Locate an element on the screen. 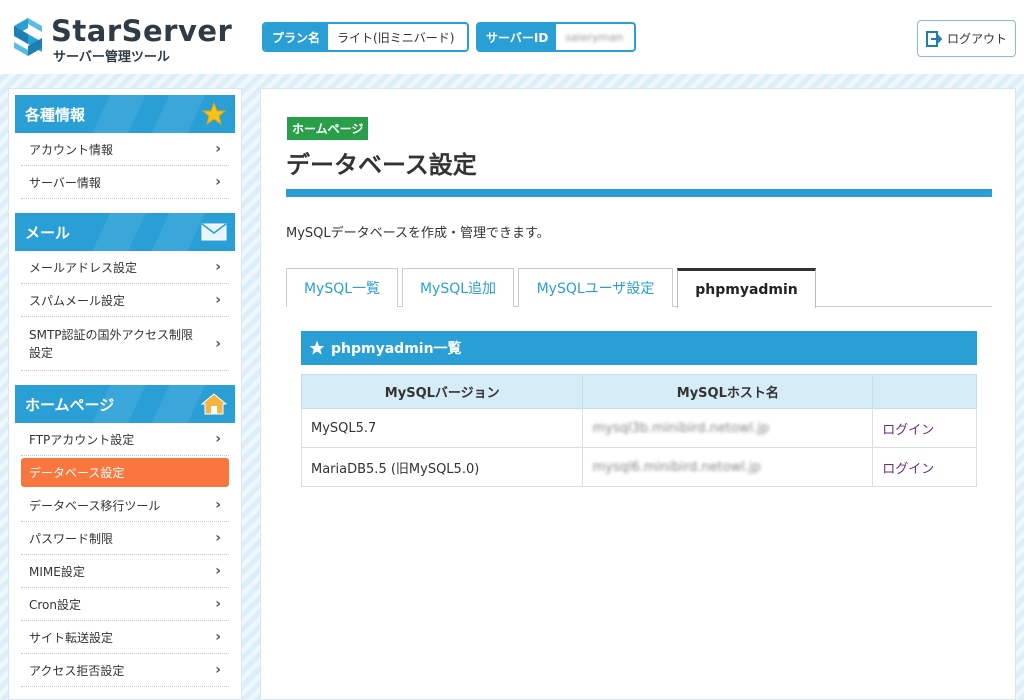 The image size is (1024, 700). sidebar-item-label: アクセス拒否設定 is located at coordinates (77, 670).